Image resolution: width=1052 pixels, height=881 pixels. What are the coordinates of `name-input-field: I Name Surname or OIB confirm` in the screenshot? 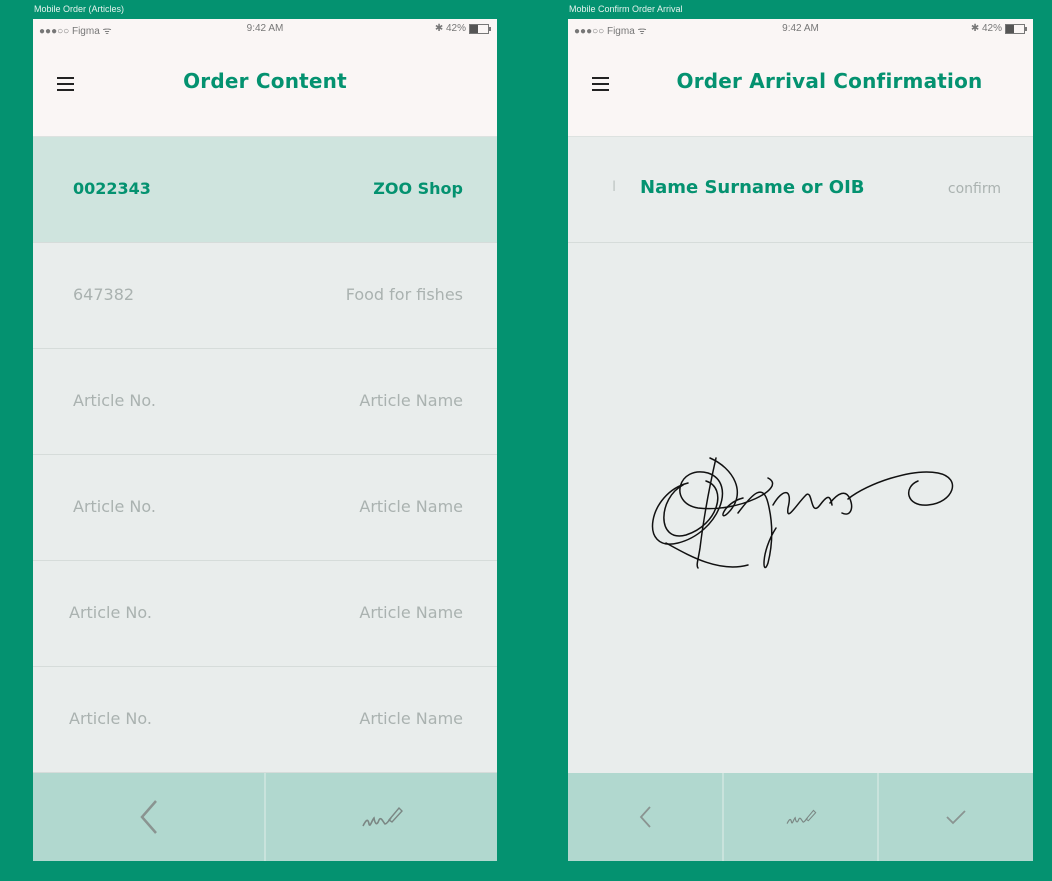 It's located at (800, 190).